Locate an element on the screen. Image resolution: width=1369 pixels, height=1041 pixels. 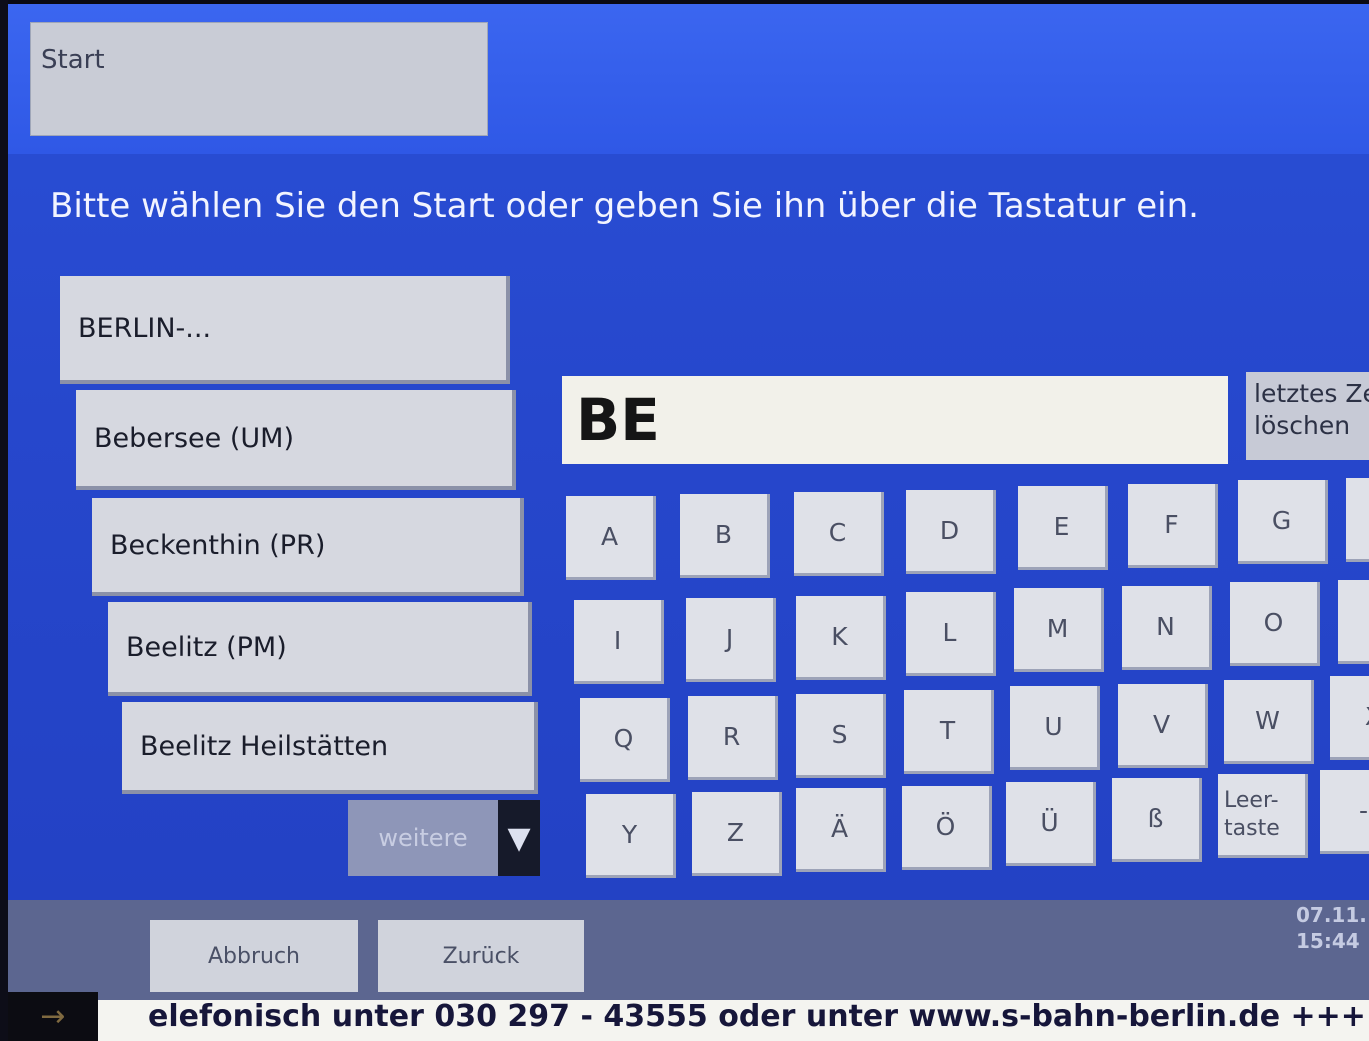
key-j: J is located at coordinates (731, 640).